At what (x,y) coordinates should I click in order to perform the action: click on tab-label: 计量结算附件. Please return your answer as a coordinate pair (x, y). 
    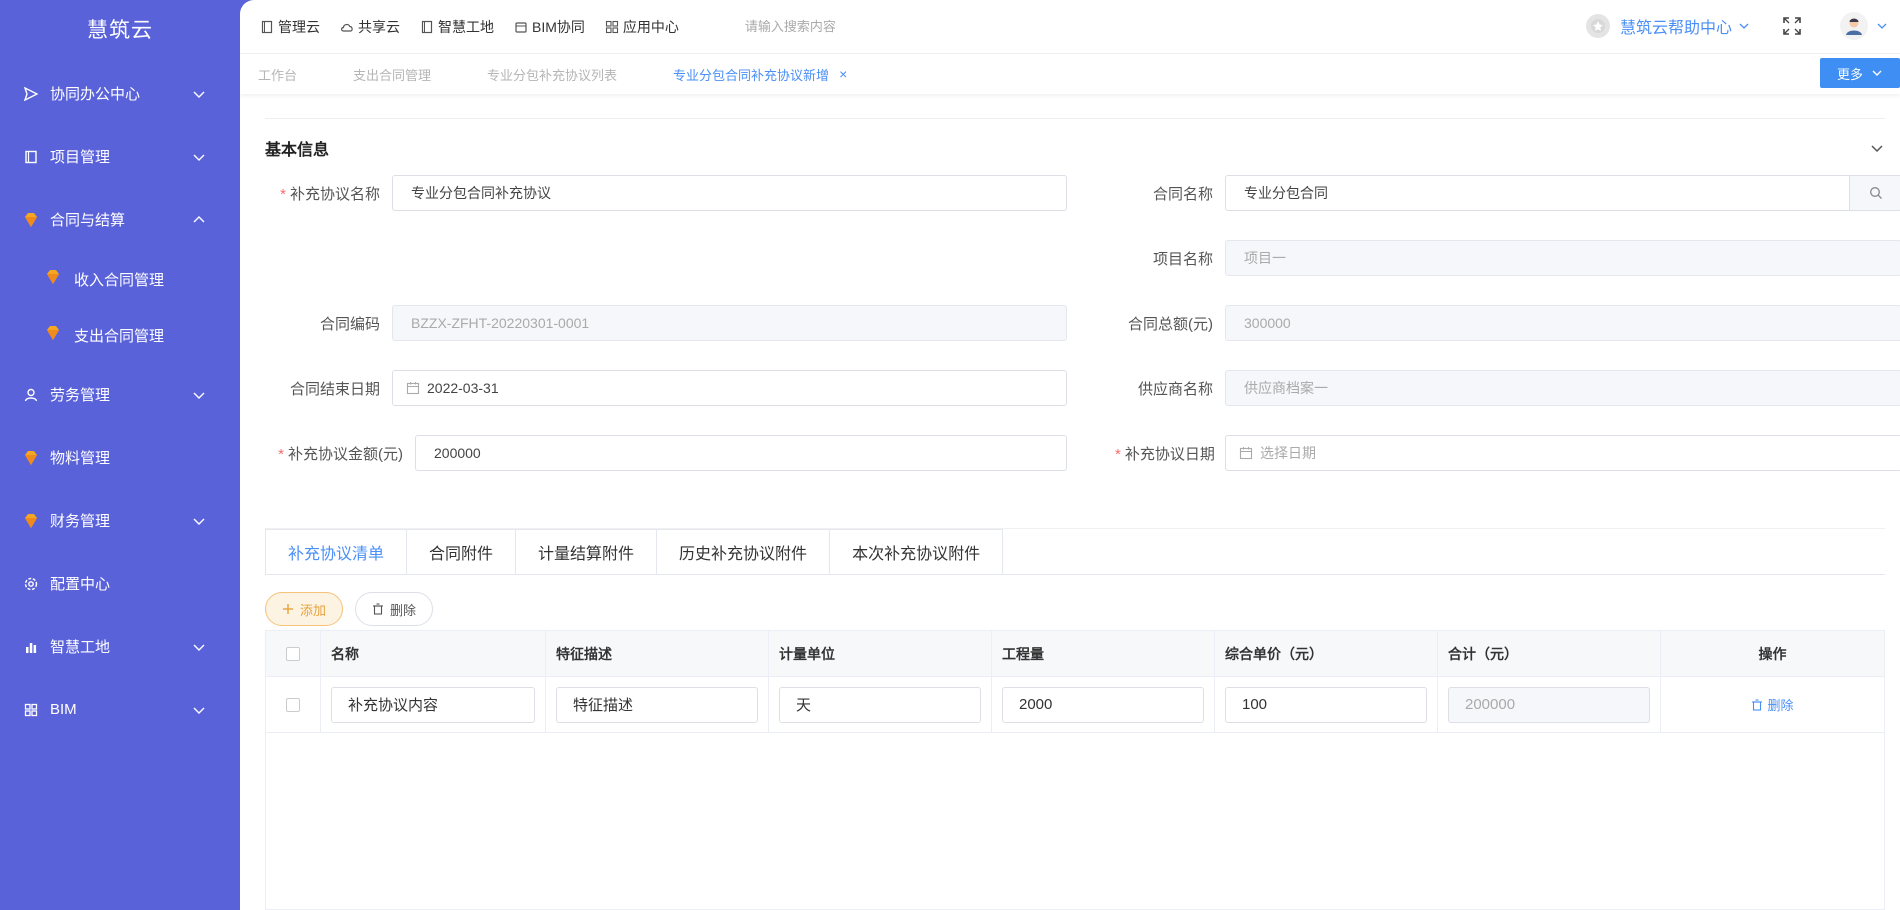
    Looking at the image, I should click on (586, 554).